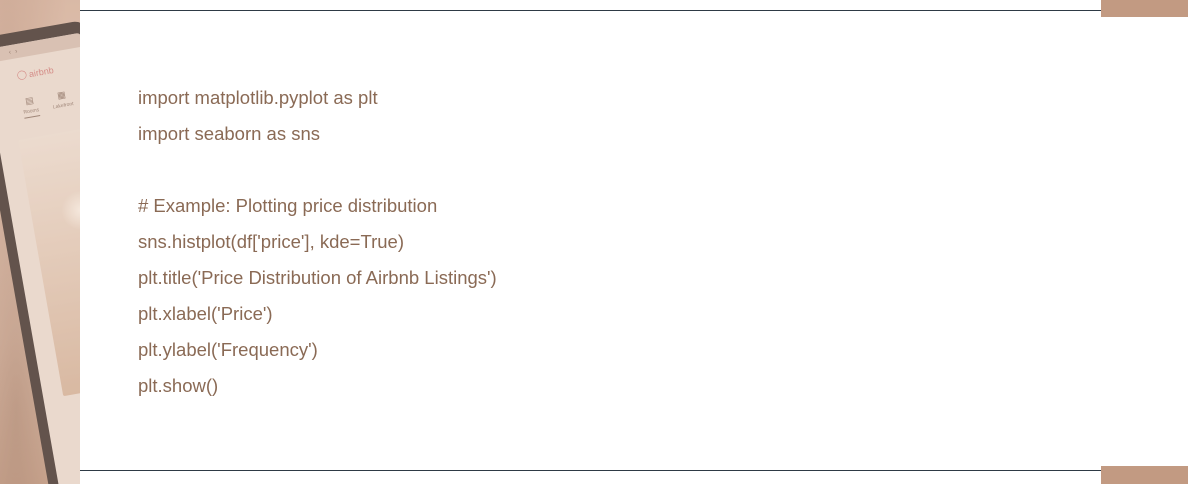  Describe the element at coordinates (1144, 8) in the screenshot. I see `top-accent-block` at that location.